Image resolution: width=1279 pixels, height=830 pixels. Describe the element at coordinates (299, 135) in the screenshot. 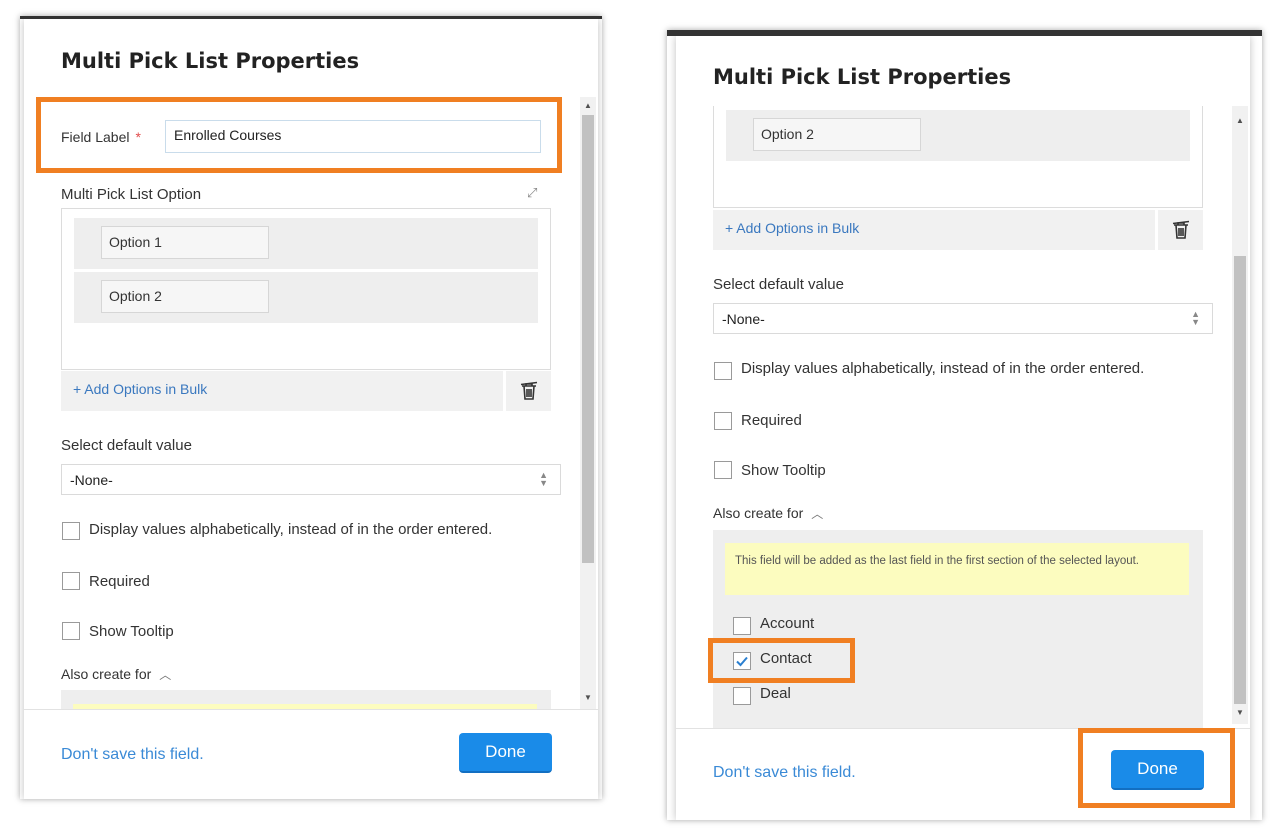

I see `highlight-field-label` at that location.